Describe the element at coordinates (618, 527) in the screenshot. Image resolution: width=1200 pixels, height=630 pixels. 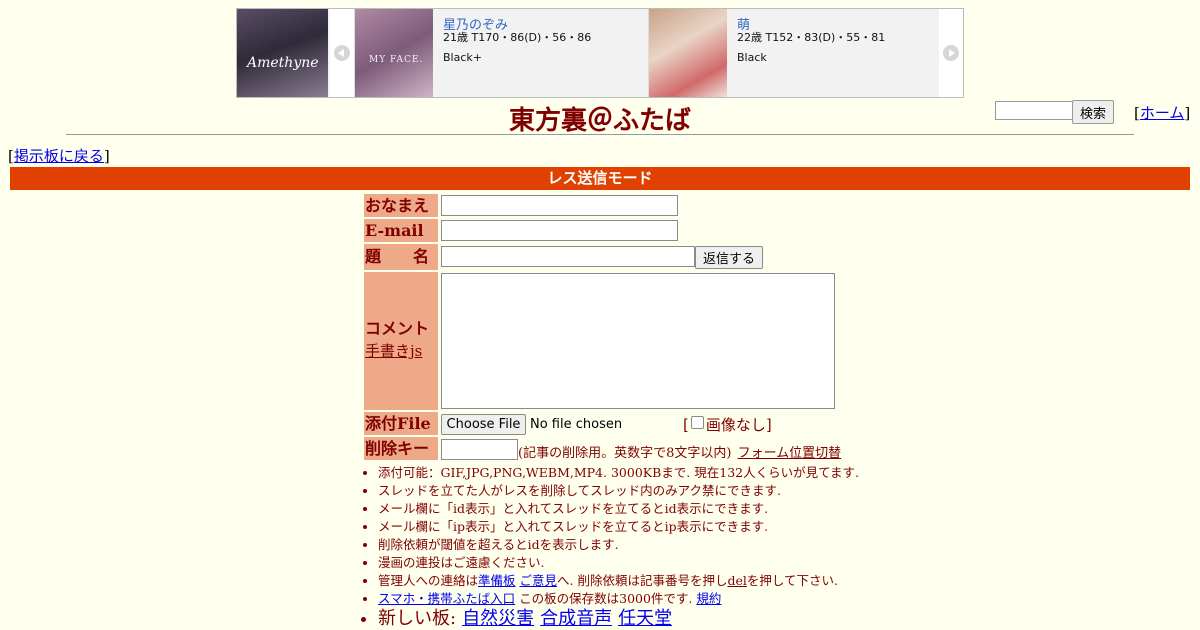
I see `note-item: メール欄に「ip表示」と入れてスレッドを立てるとip表示にできます.` at that location.